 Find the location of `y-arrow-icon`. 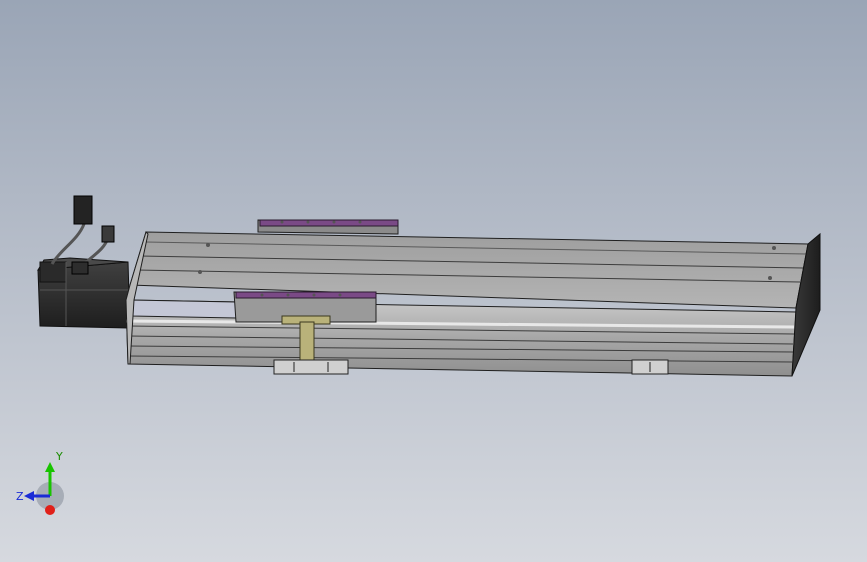

y-arrow-icon is located at coordinates (50, 467).